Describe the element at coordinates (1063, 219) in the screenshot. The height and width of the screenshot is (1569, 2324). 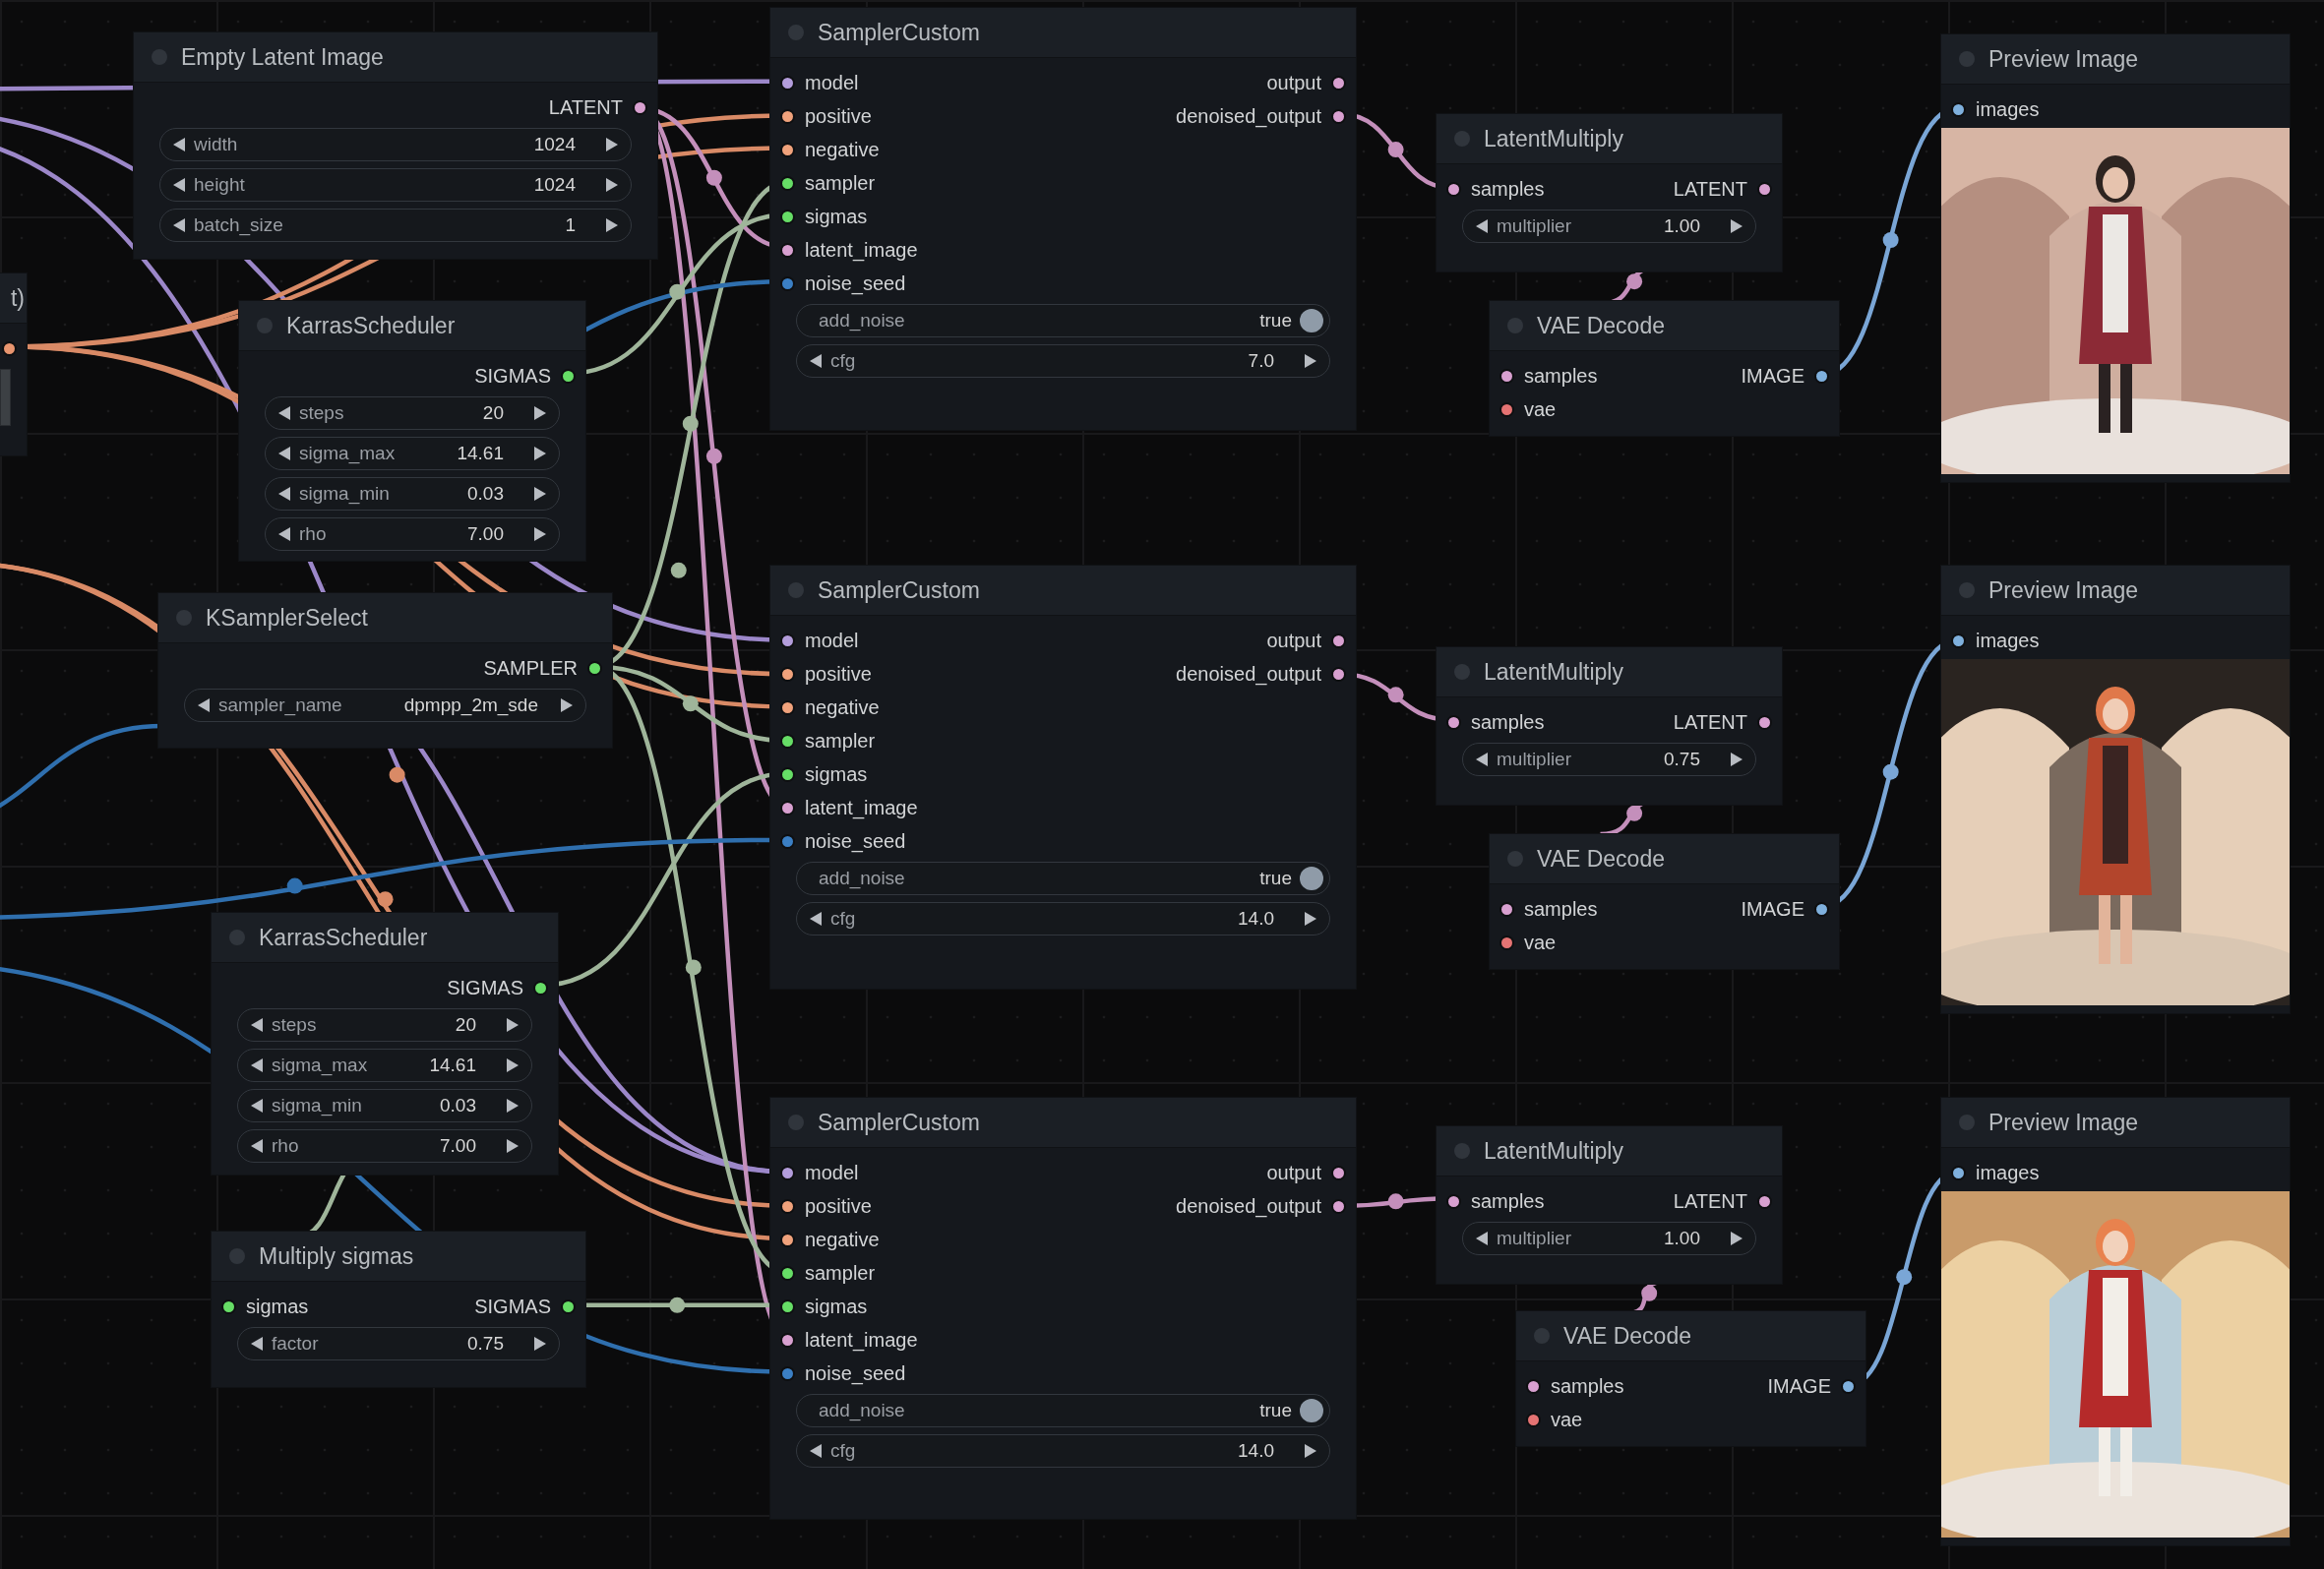
I see `node-card: SamplerCustom model output positive denoised_output negative sampler sigmas latent_image noise_seed add_noise true cfg 7.0` at that location.